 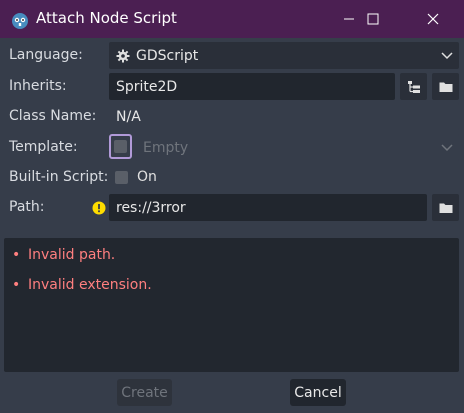 I want to click on class-tree-icon, so click(x=413, y=86).